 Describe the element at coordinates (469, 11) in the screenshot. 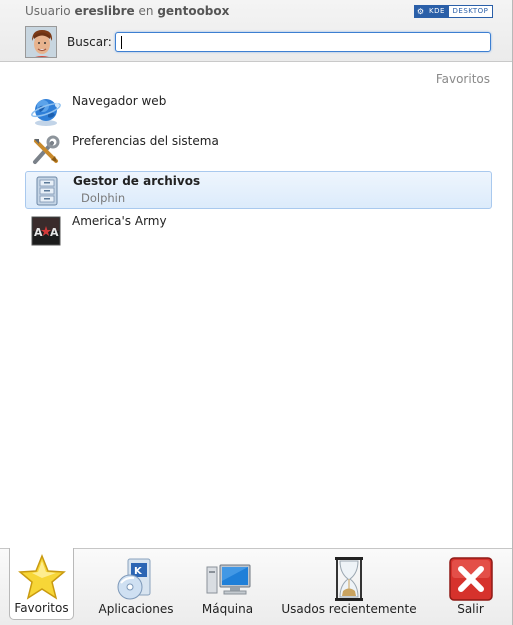

I see `desktop-logo-text: DESKTOP` at that location.